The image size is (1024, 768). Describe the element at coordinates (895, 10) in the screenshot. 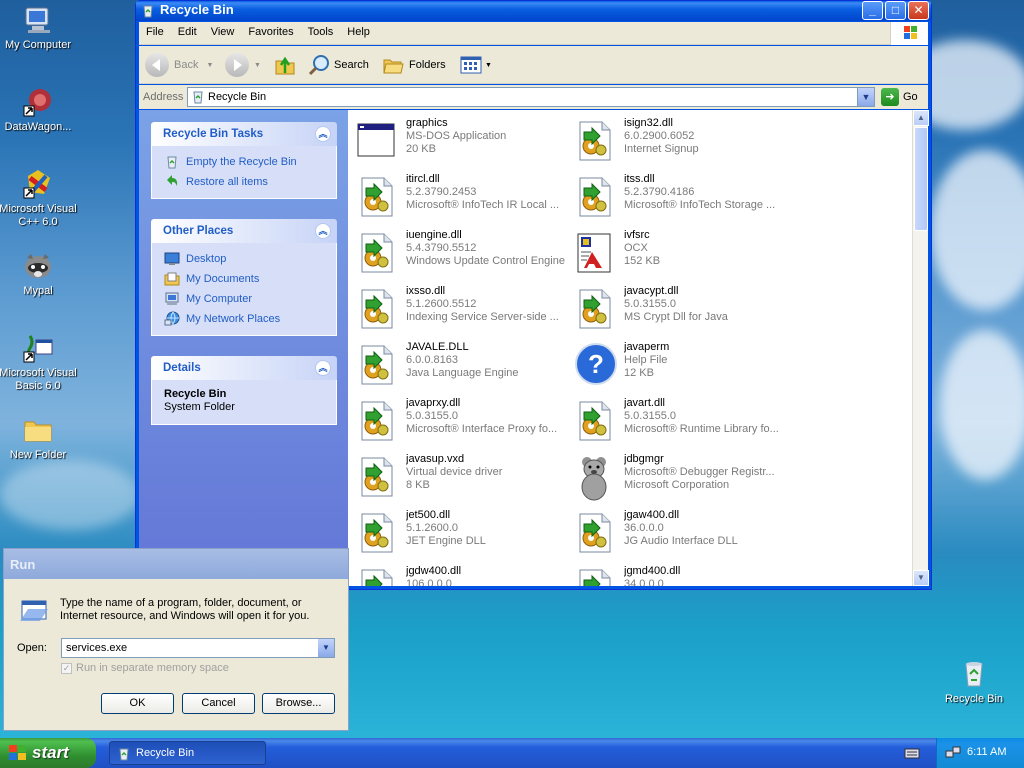

I see `maximize-button: □` at that location.